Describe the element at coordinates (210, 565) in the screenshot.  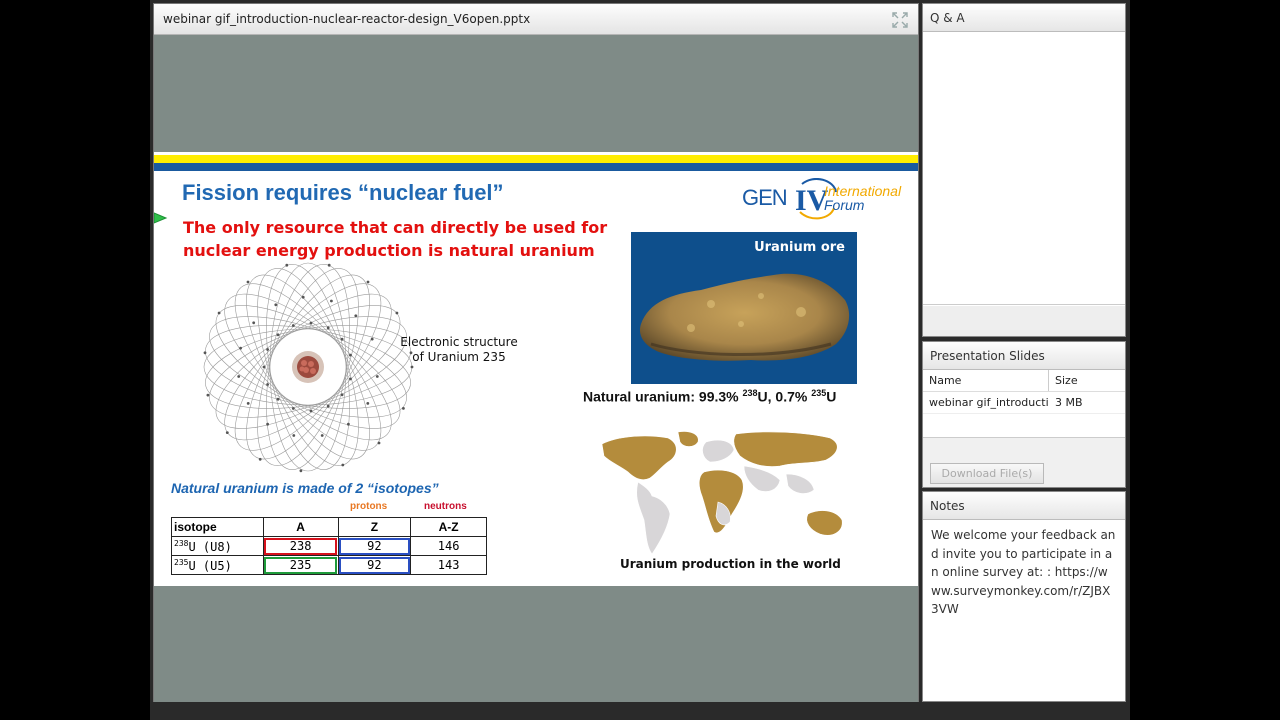
I see `isotope-label: U (U5)` at that location.